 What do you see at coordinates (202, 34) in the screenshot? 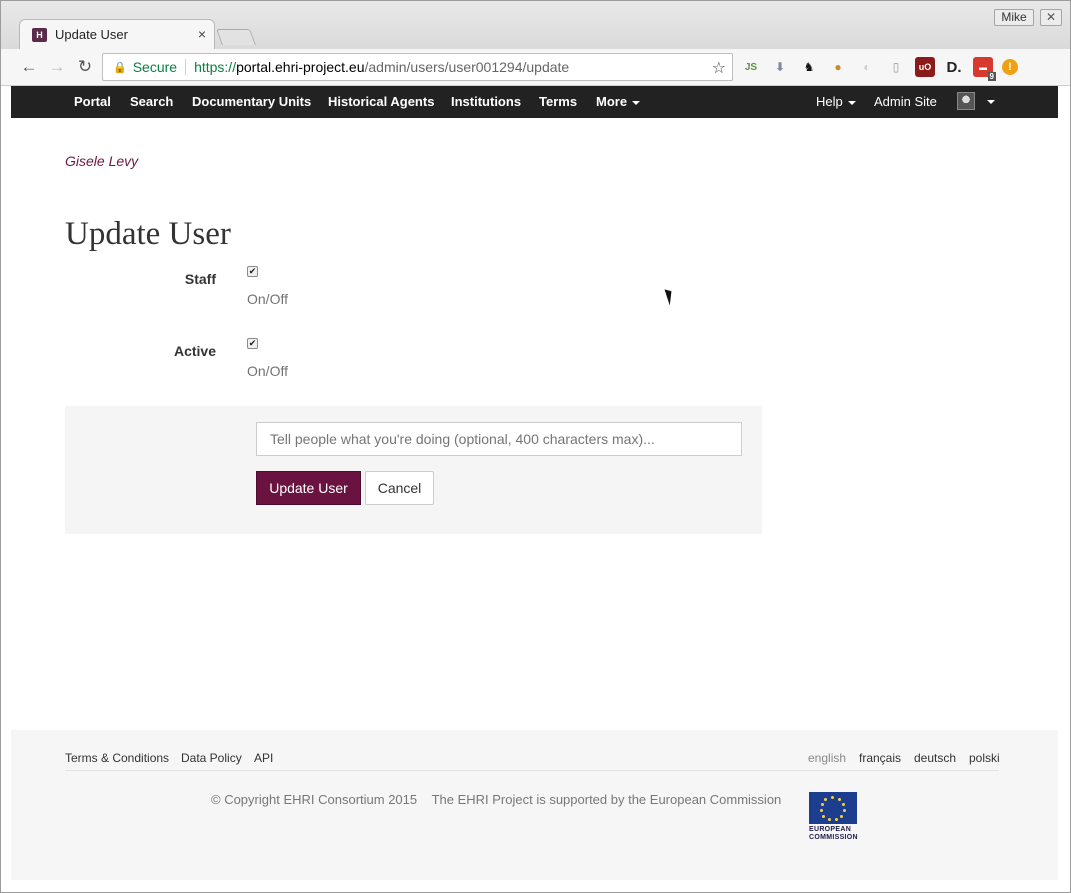
I see `tab-close-icon: ×` at bounding box center [202, 34].